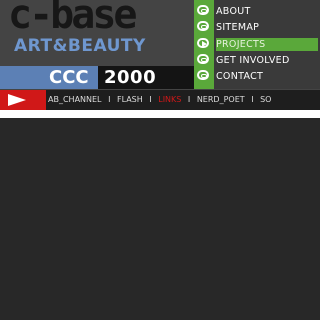 The image size is (320, 320). I want to click on sub-nav-link-ab-channel: AB_CHANNEL, so click(75, 99).